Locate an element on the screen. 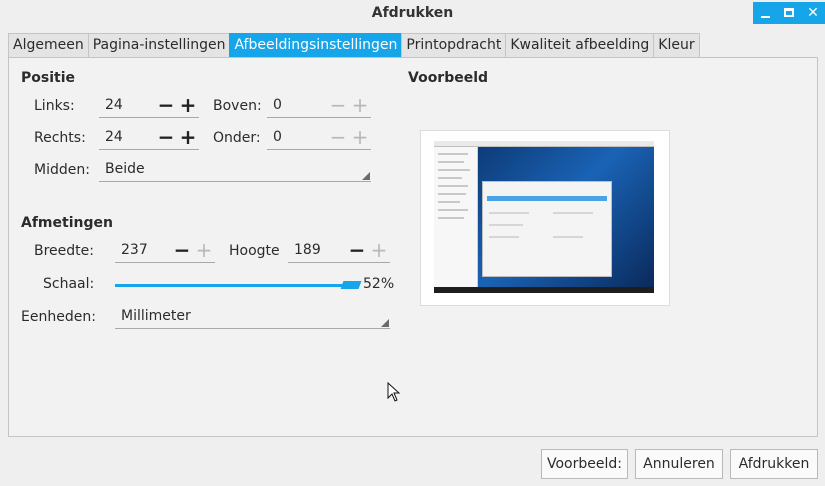 Image resolution: width=825 pixels, height=486 pixels. tab-print-job: Printopdracht is located at coordinates (454, 45).